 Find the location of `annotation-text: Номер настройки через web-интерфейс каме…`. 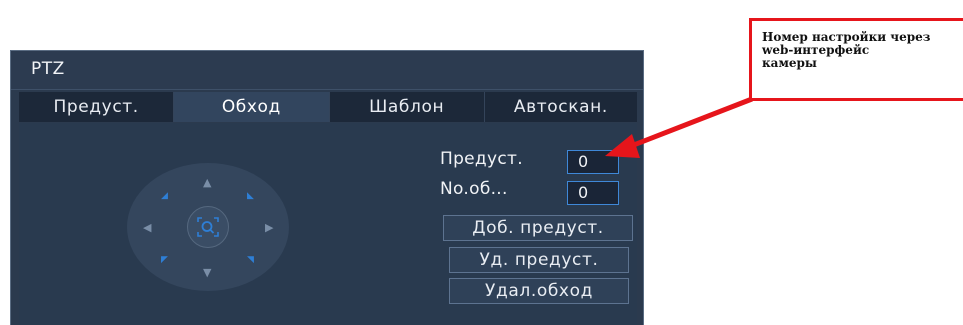

annotation-text: Номер настройки через web-интерфейс каме… is located at coordinates (846, 50).